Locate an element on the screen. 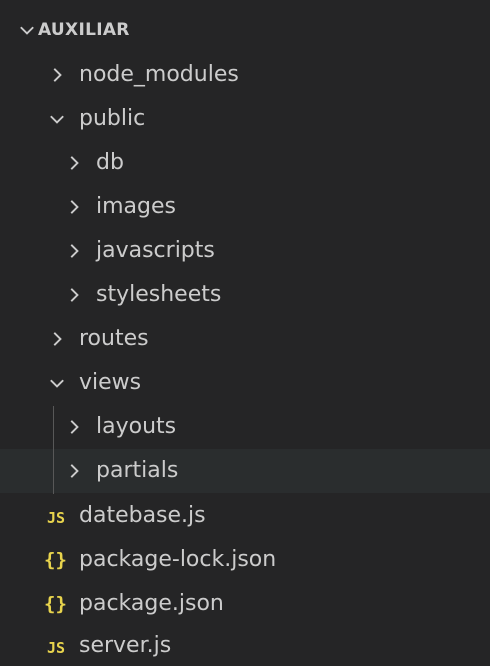  tree-item-server-js: JS server.js is located at coordinates (245, 645).